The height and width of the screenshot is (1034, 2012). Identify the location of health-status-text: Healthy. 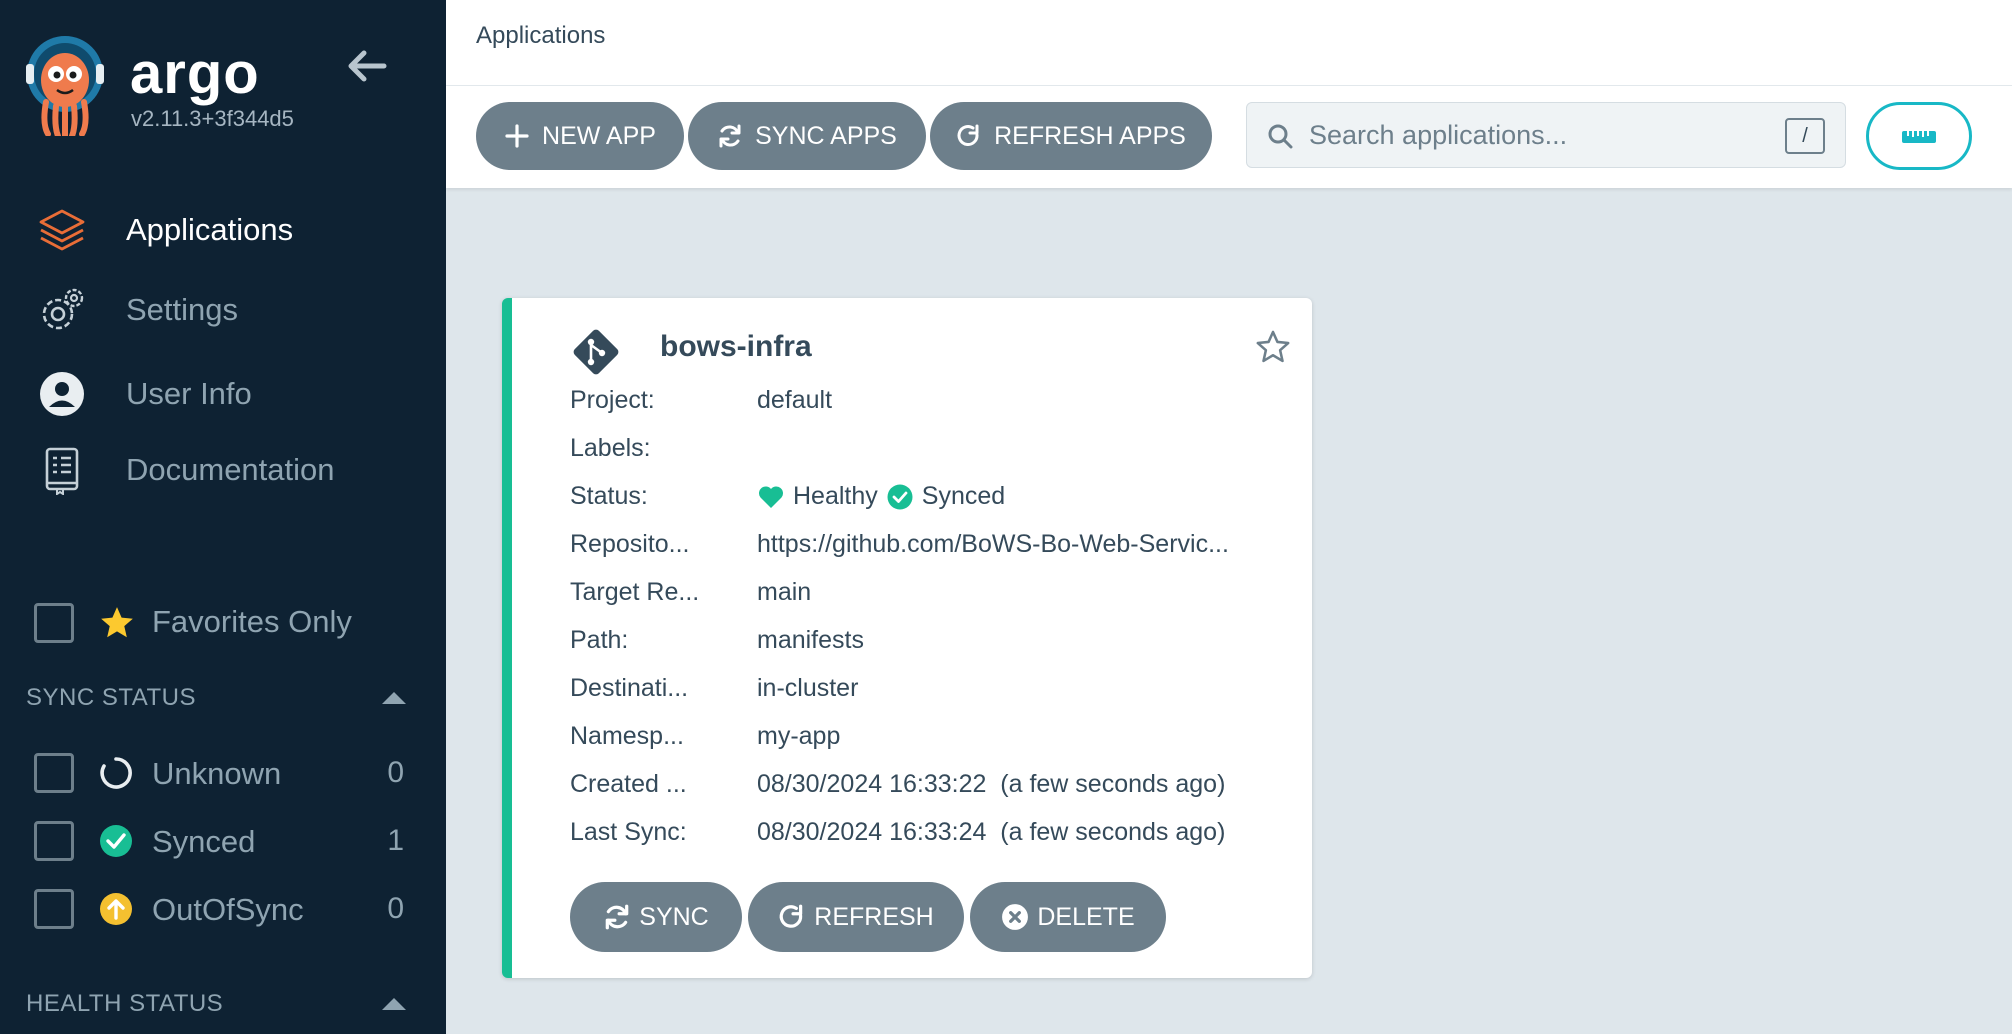
(835, 496).